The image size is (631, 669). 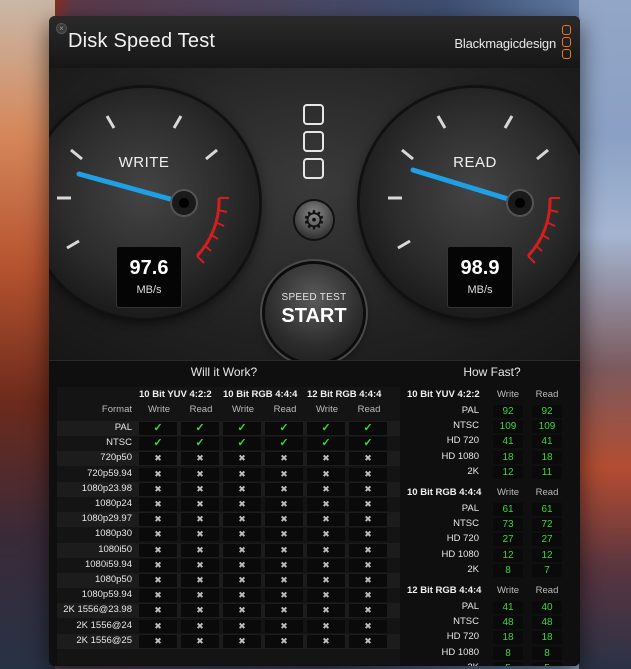 I want to click on format-name: 1080p50, so click(x=113, y=579).